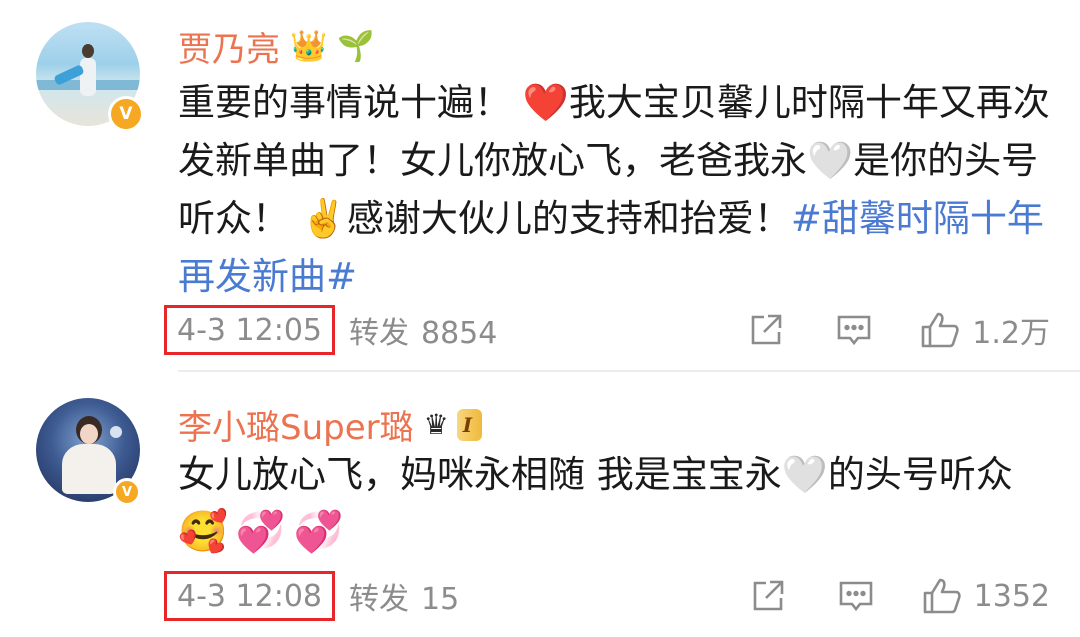 The width and height of the screenshot is (1080, 637). What do you see at coordinates (899, 330) in the screenshot?
I see `action-bar: 1.2万` at bounding box center [899, 330].